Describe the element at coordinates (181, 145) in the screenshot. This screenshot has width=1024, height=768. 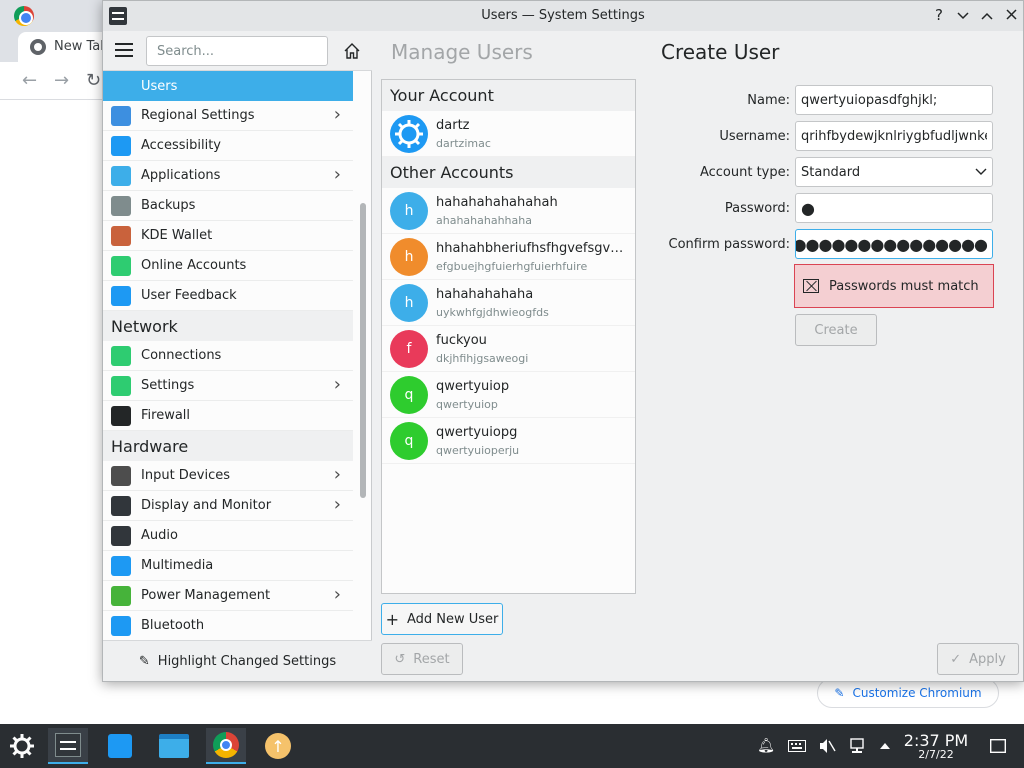
I see `sidebar-item-label: Accessibility` at that location.